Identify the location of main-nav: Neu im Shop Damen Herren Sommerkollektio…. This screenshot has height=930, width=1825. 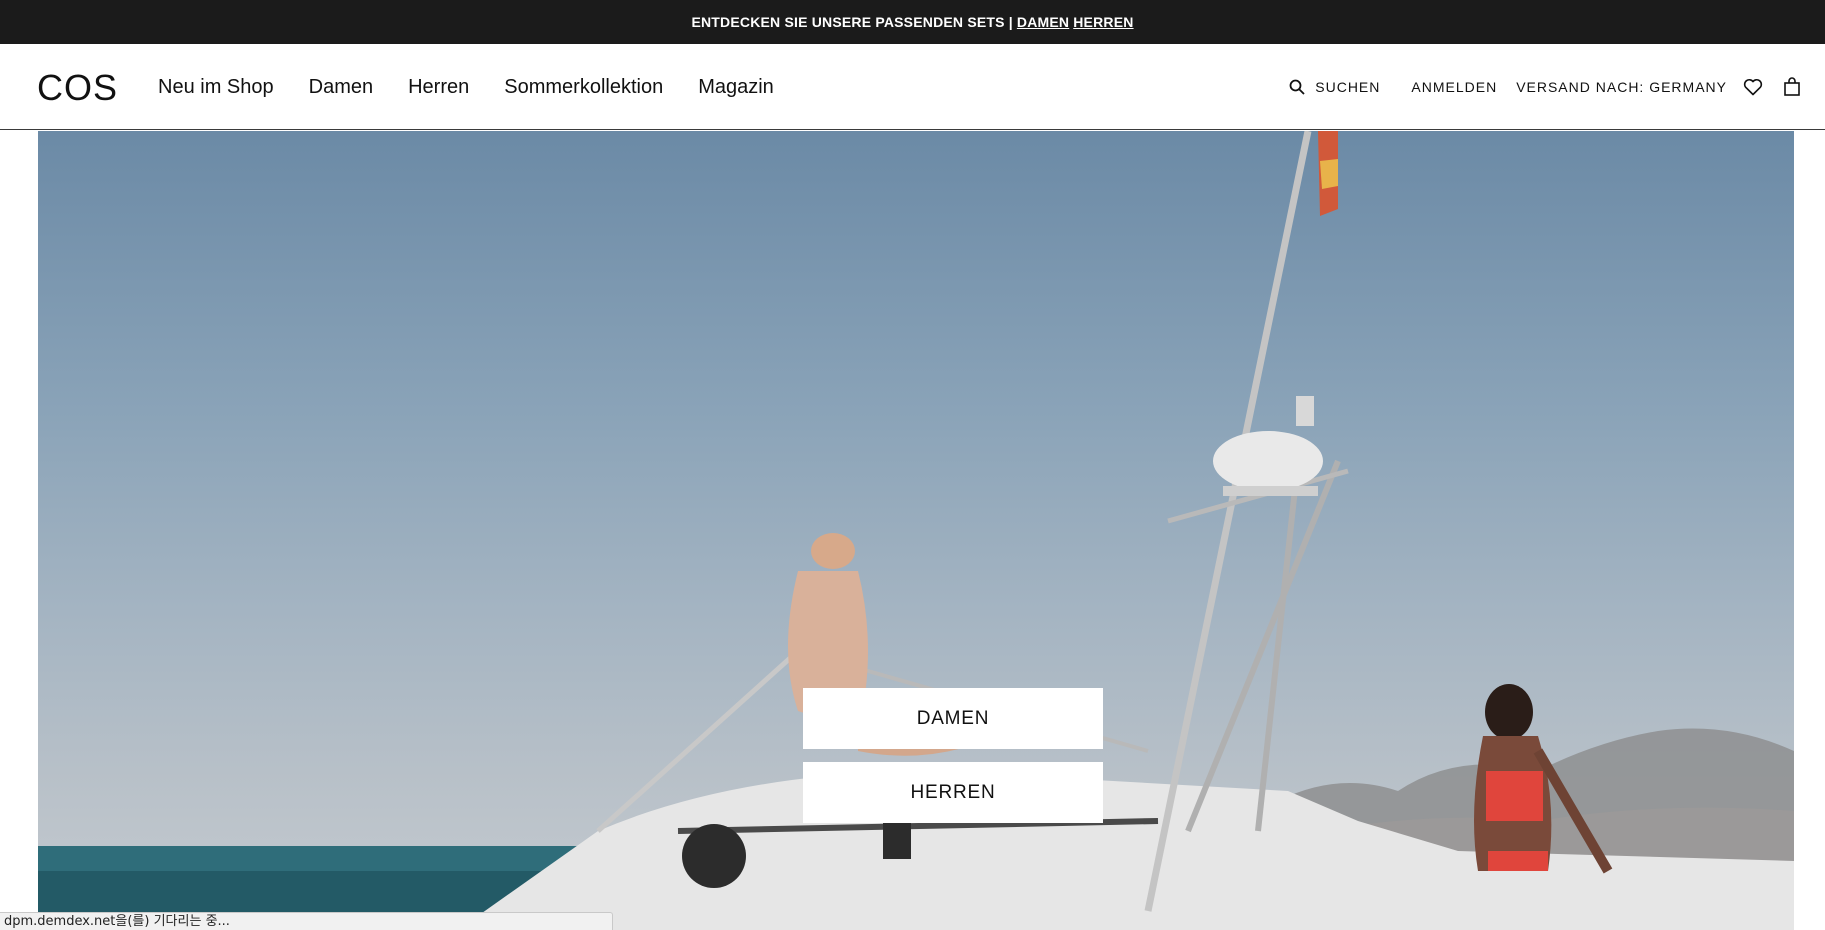
(483, 87).